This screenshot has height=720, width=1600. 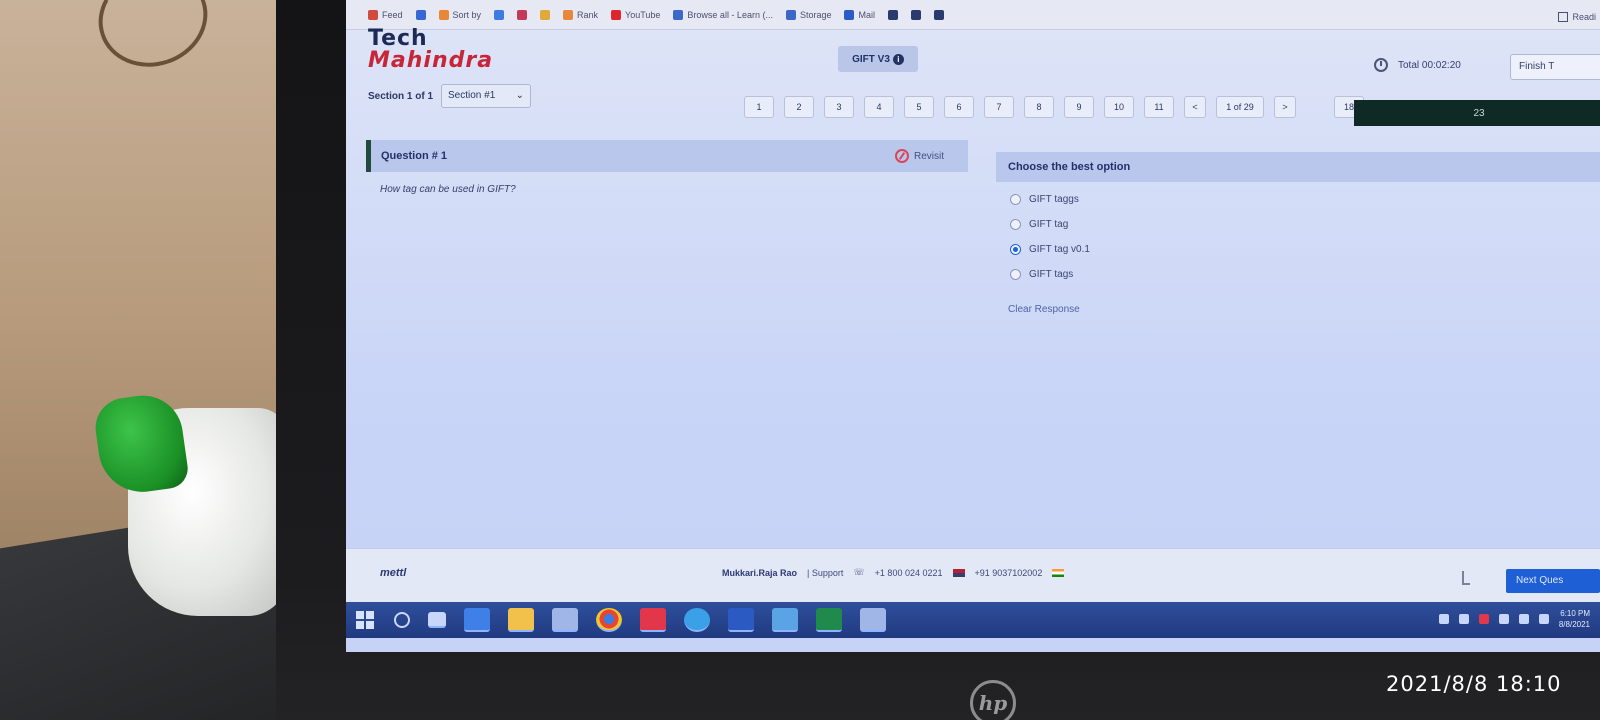 I want to click on bookmark-label: Mail, so click(x=866, y=14).